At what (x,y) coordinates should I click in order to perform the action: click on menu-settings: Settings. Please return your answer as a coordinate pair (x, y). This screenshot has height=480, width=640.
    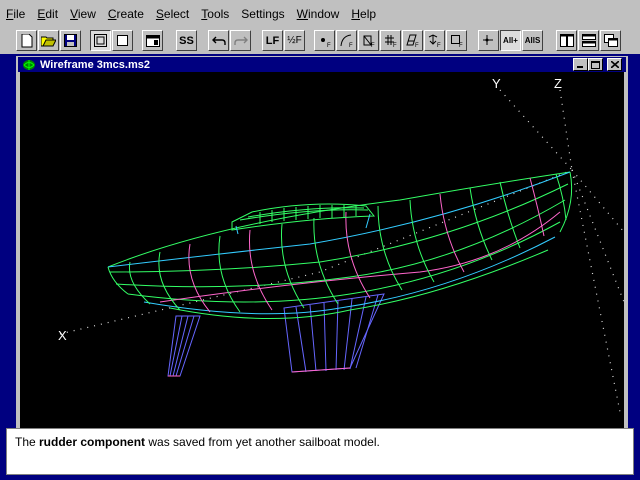
    Looking at the image, I should click on (262, 14).